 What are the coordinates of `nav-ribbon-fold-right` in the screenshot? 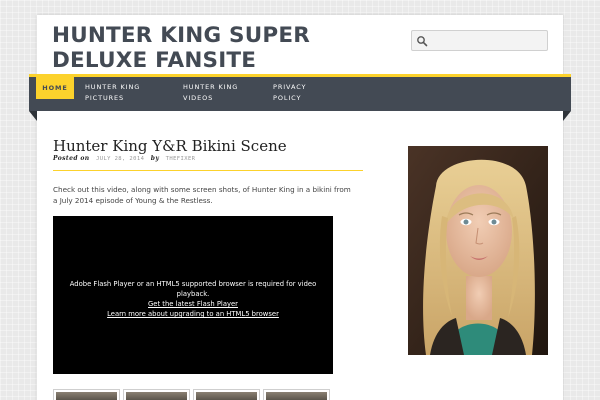 It's located at (567, 116).